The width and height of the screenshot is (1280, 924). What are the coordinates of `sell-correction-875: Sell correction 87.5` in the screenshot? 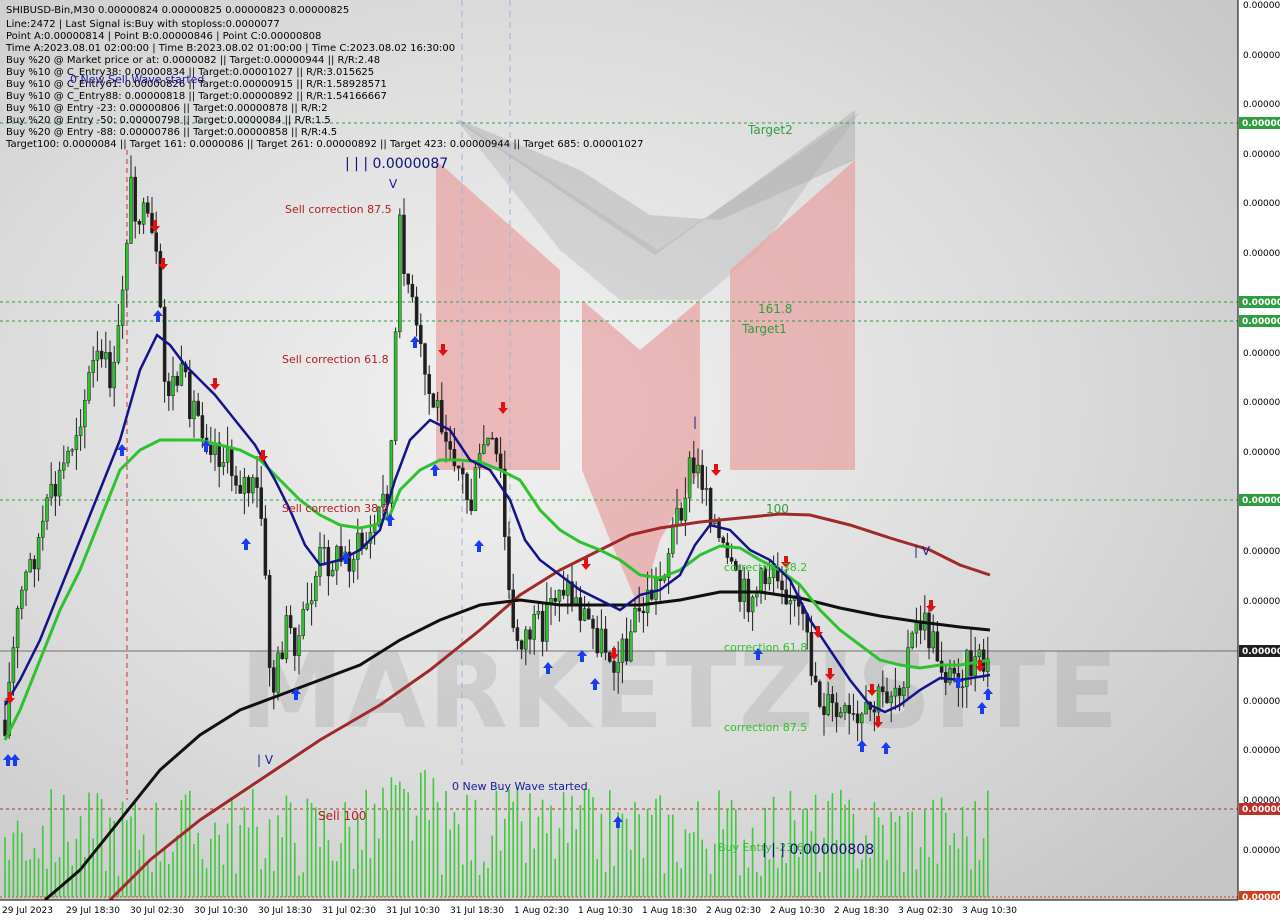 It's located at (338, 209).